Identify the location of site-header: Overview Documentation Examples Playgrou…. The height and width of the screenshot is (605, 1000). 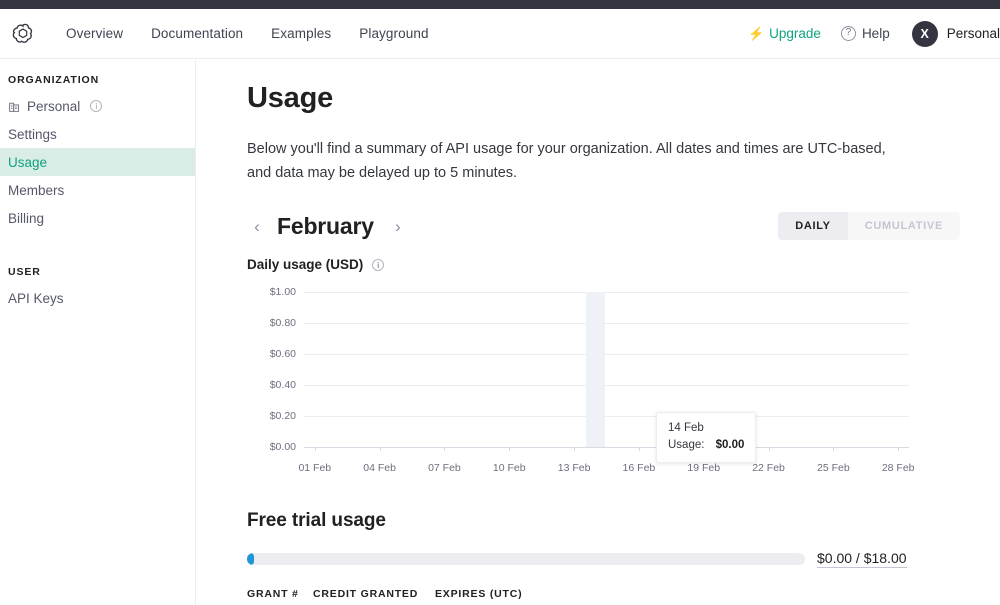
(500, 34).